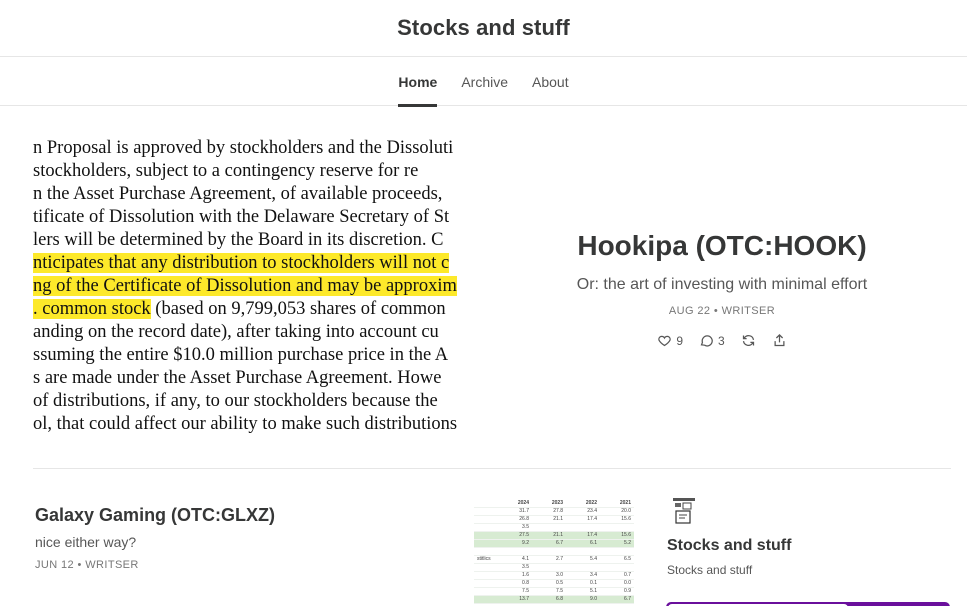  I want to click on divider, so click(492, 468).